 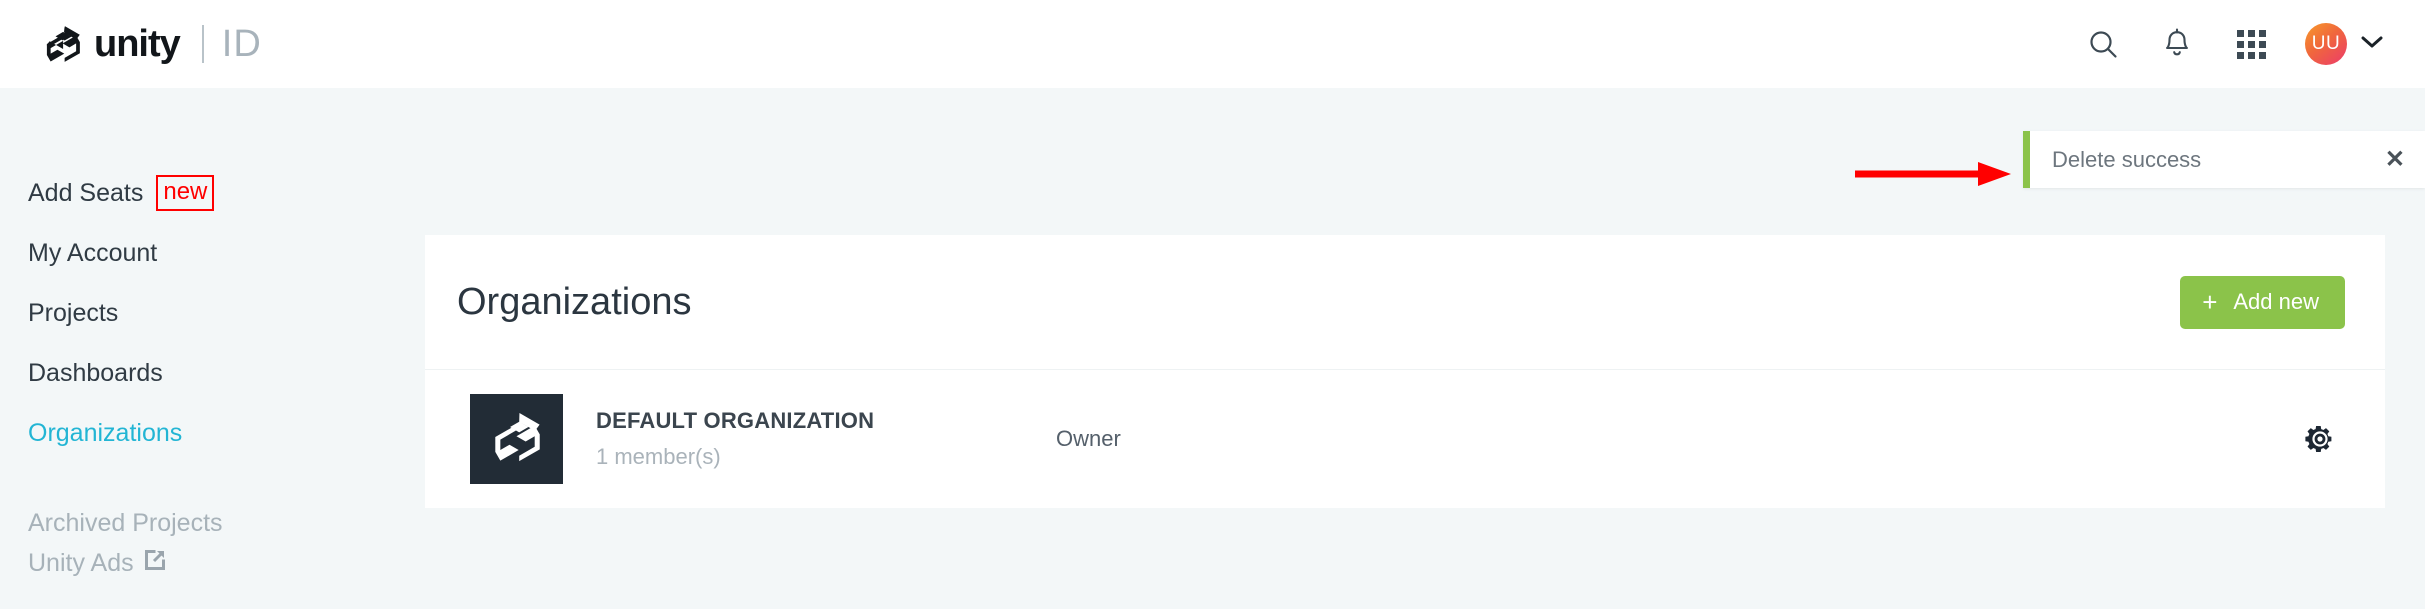 I want to click on sidebar-secondary-nav: Archived Projects Unity Ads, so click(x=212, y=543).